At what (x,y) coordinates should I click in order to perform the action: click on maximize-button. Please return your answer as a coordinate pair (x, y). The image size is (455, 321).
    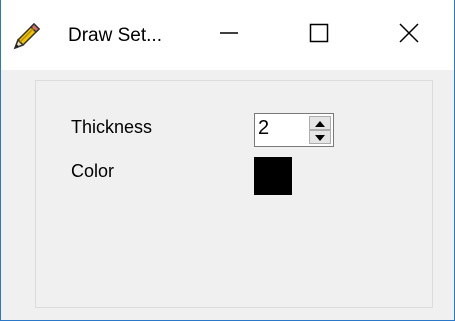
    Looking at the image, I should click on (319, 35).